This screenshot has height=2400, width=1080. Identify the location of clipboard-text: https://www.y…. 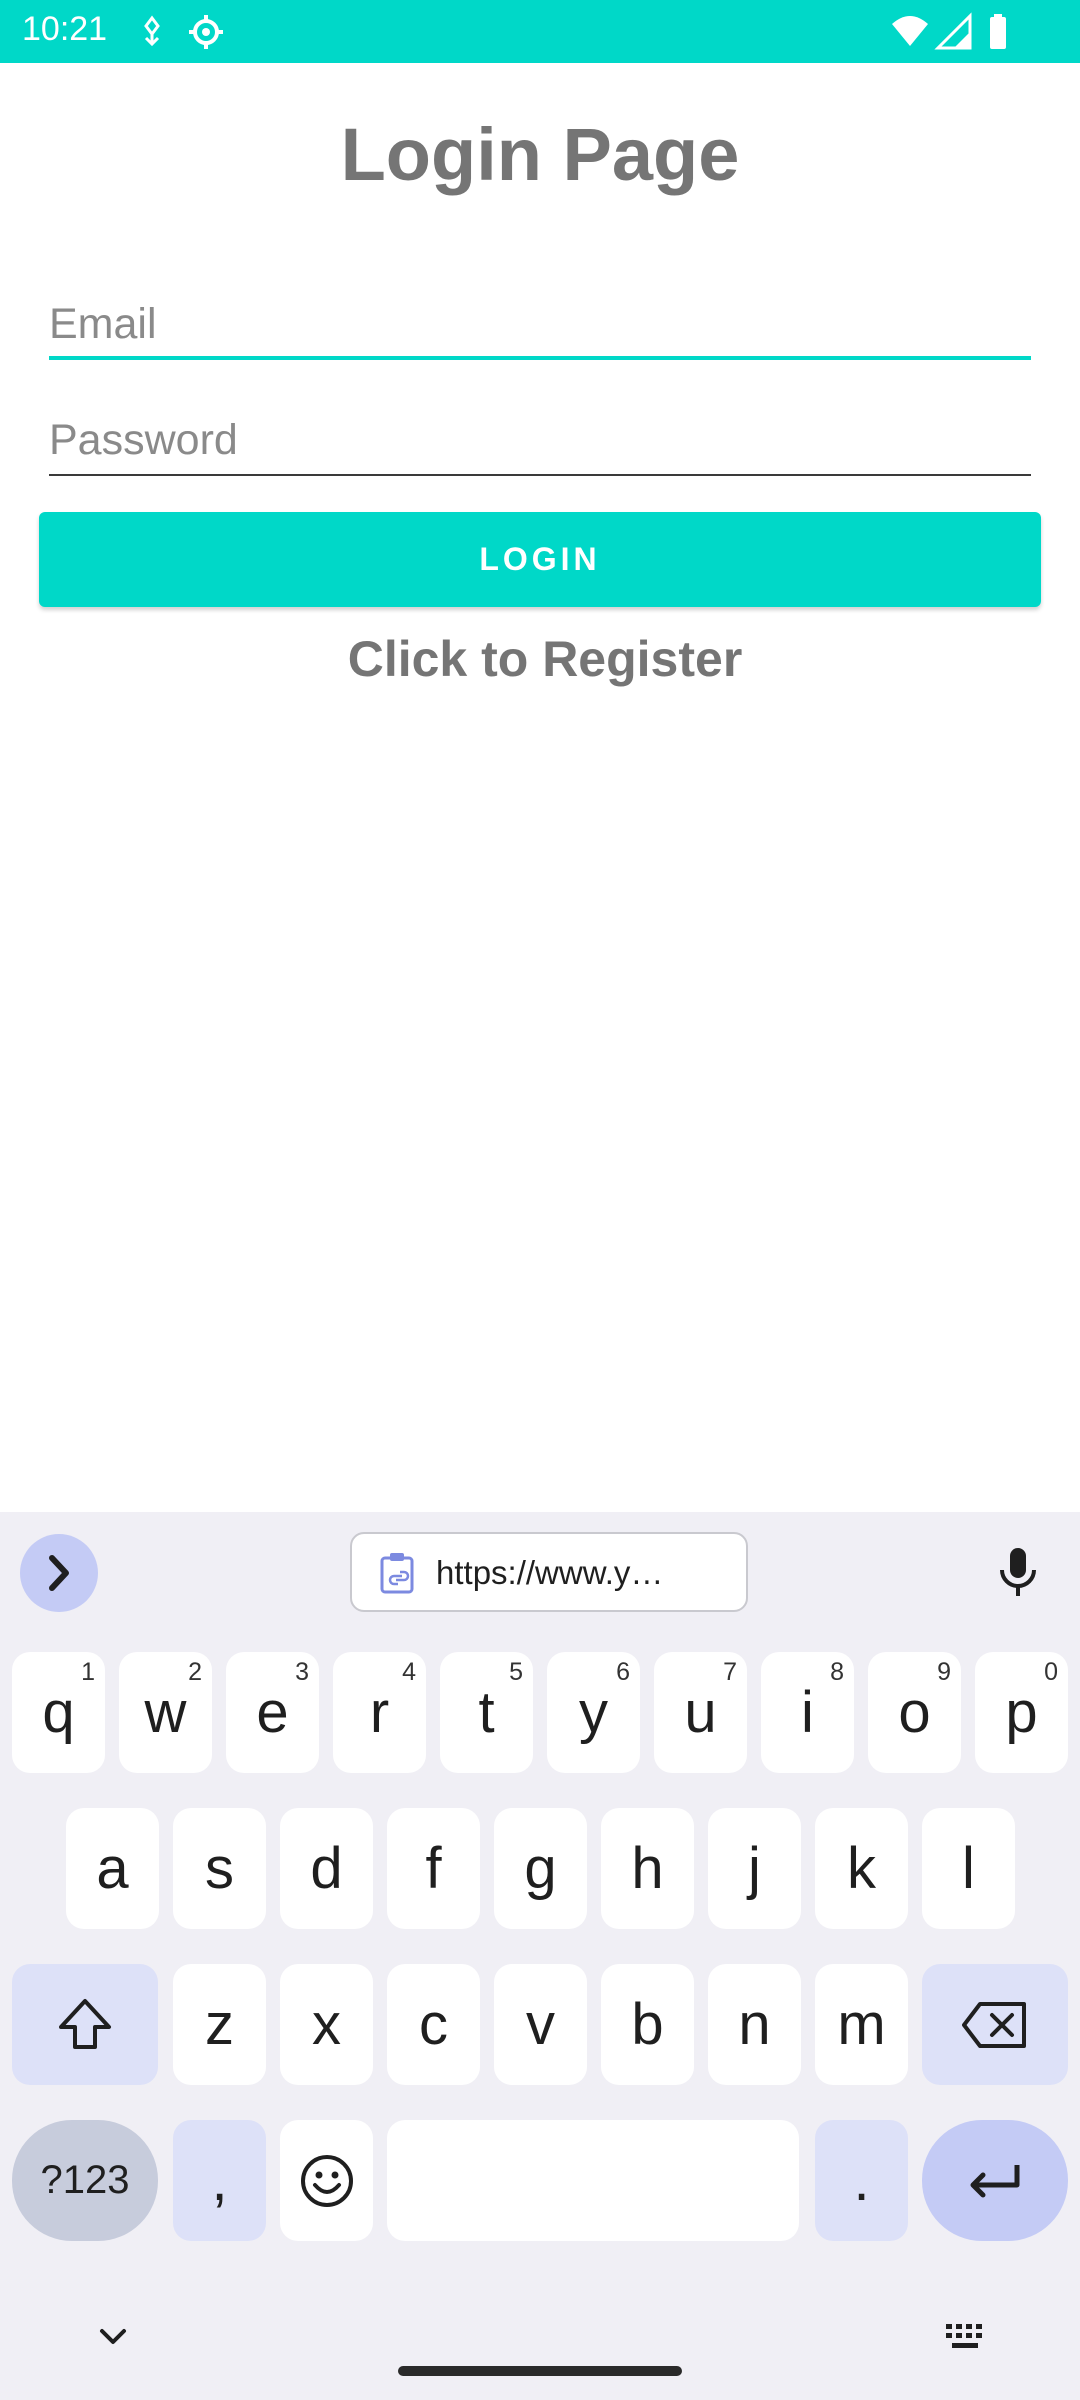
(550, 1572).